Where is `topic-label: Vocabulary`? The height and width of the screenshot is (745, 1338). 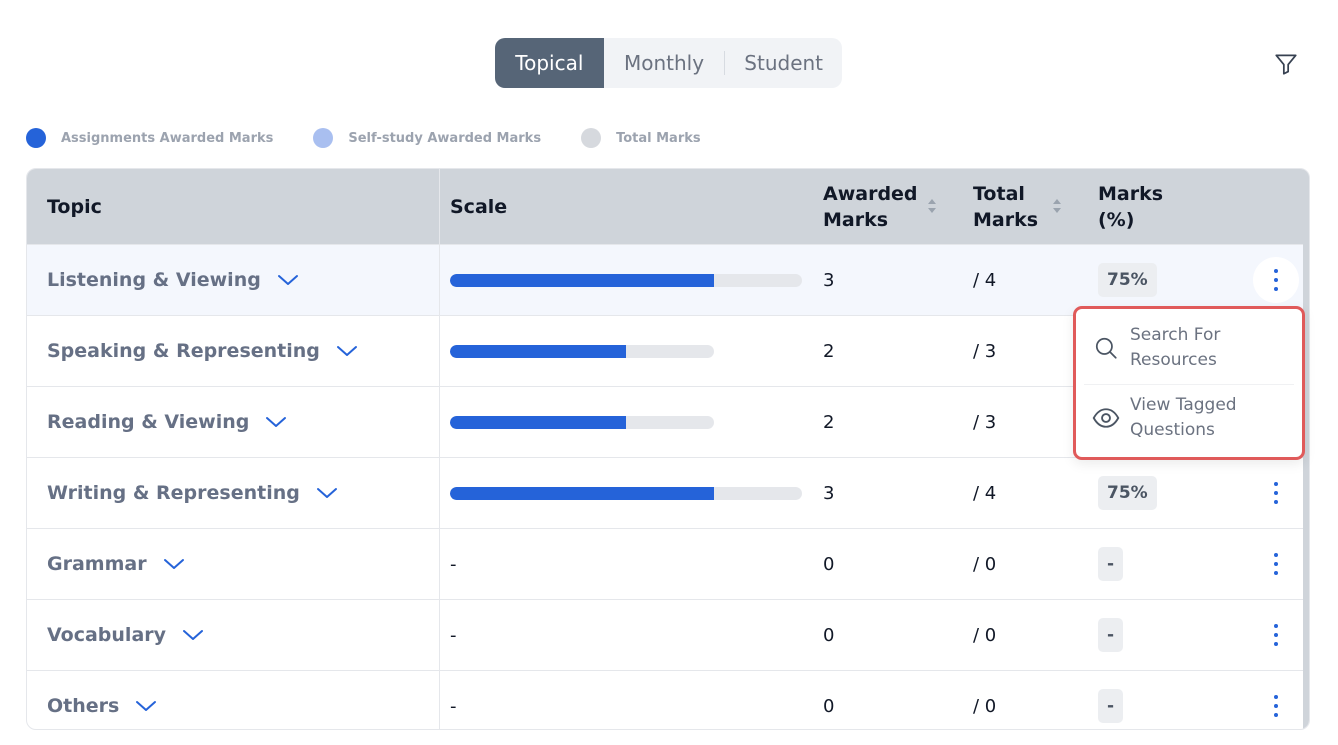 topic-label: Vocabulary is located at coordinates (107, 635).